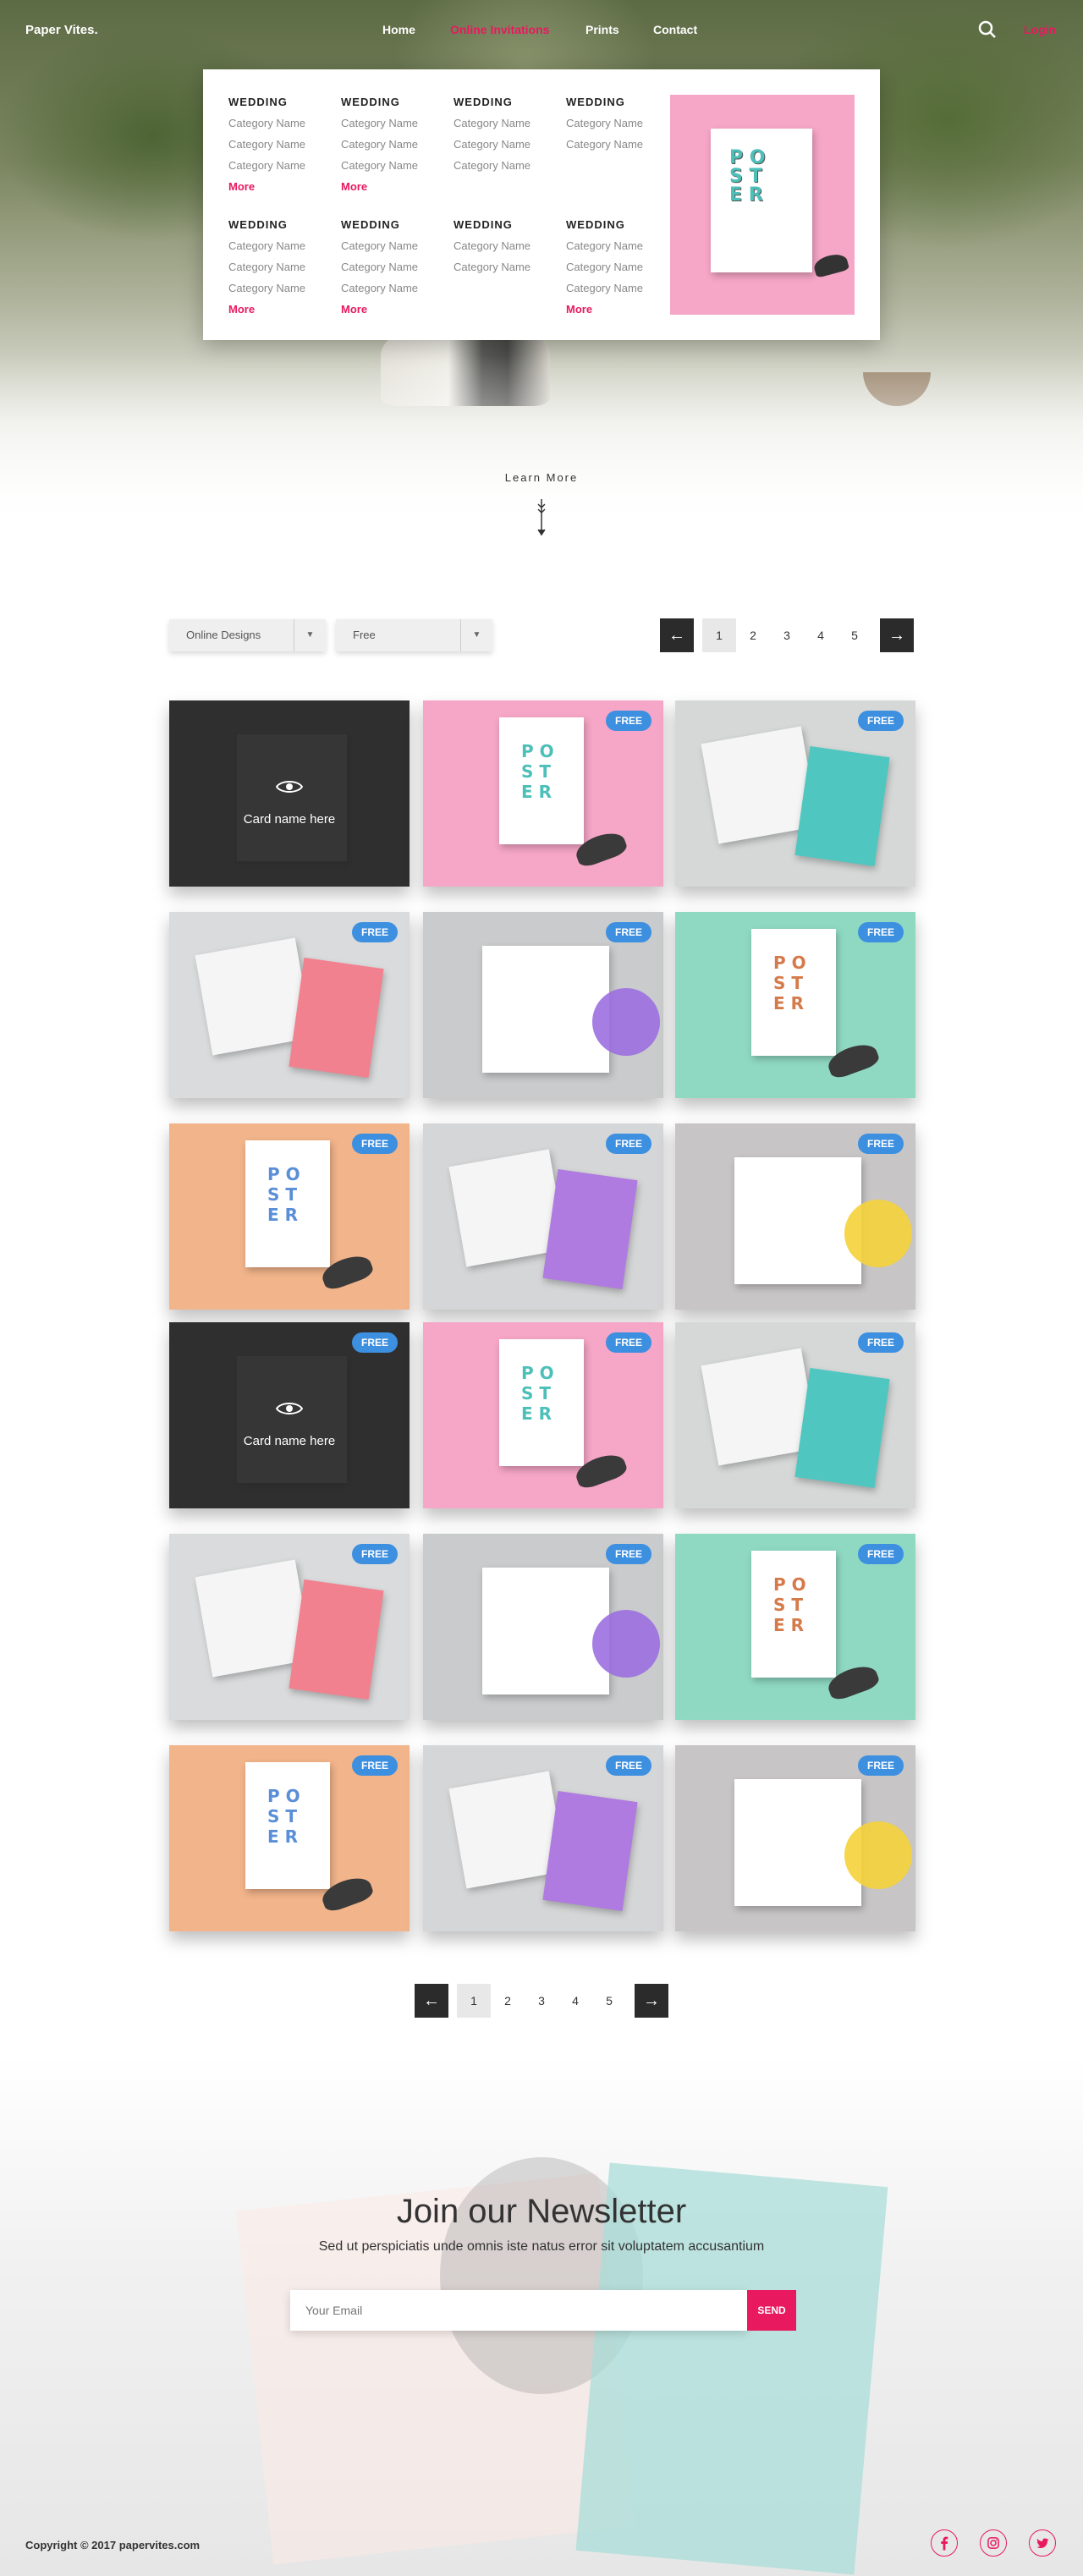 This screenshot has width=1083, height=2576. What do you see at coordinates (602, 30) in the screenshot?
I see `nav-prints: Prints` at bounding box center [602, 30].